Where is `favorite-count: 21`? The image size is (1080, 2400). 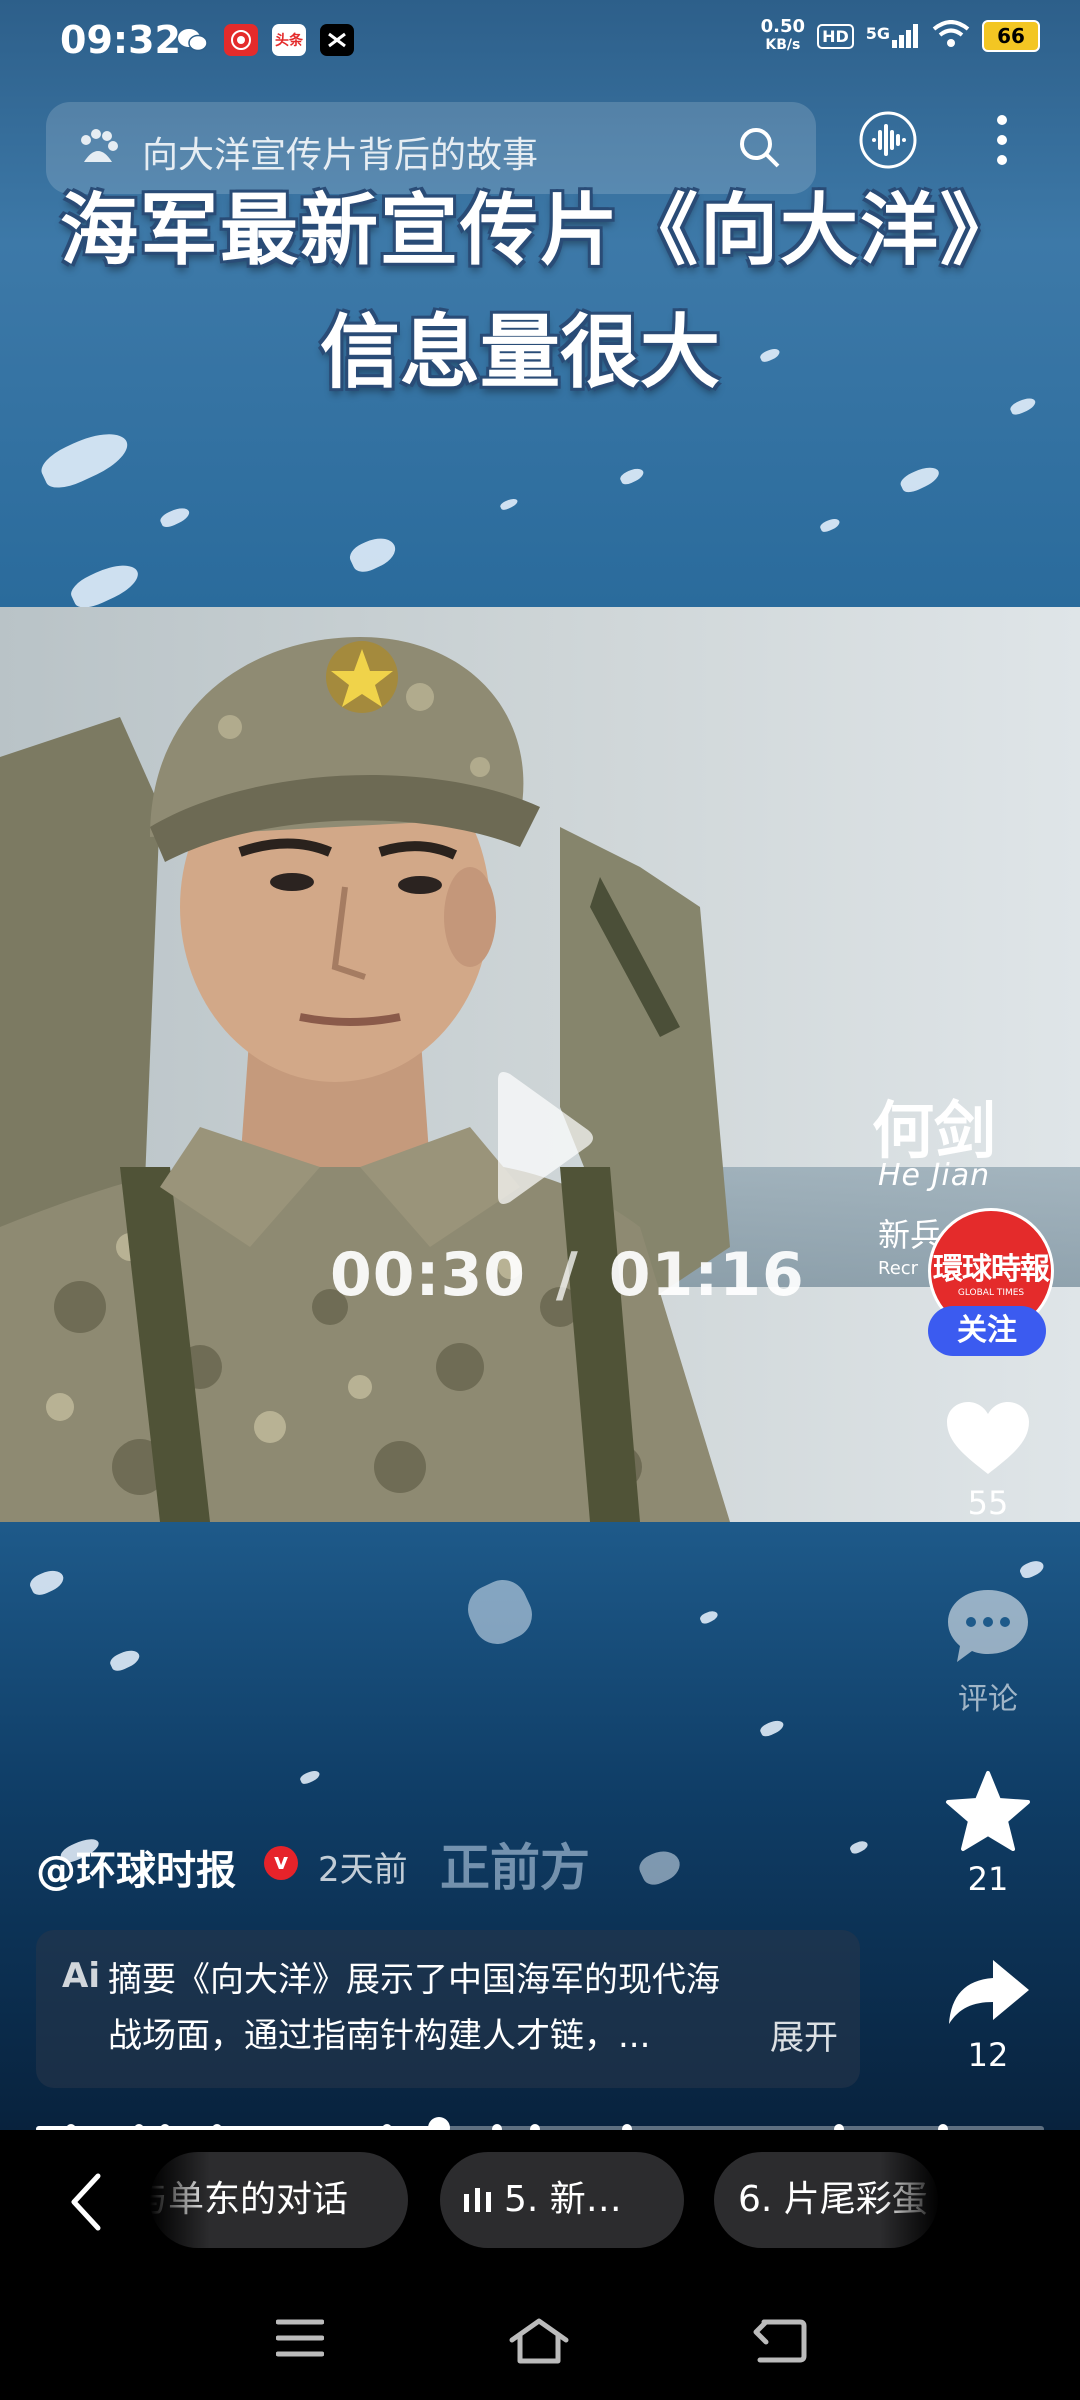
favorite-count: 21 is located at coordinates (988, 1879).